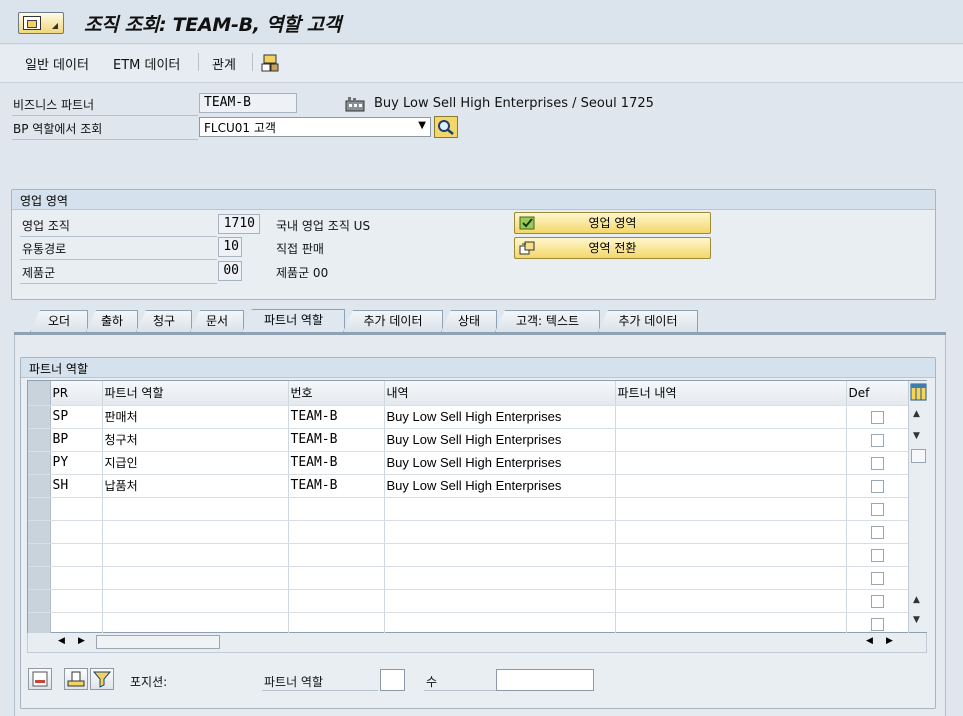 Image resolution: width=963 pixels, height=716 pixels. Describe the element at coordinates (918, 456) in the screenshot. I see `scroll-thumb` at that location.